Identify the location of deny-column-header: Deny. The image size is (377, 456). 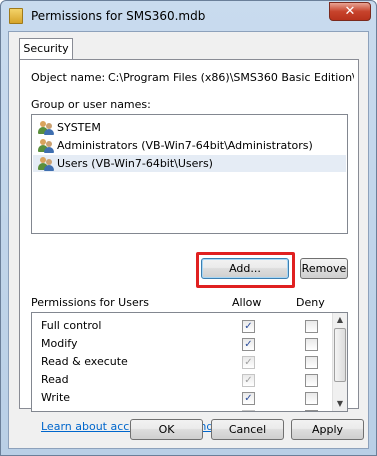
(310, 302).